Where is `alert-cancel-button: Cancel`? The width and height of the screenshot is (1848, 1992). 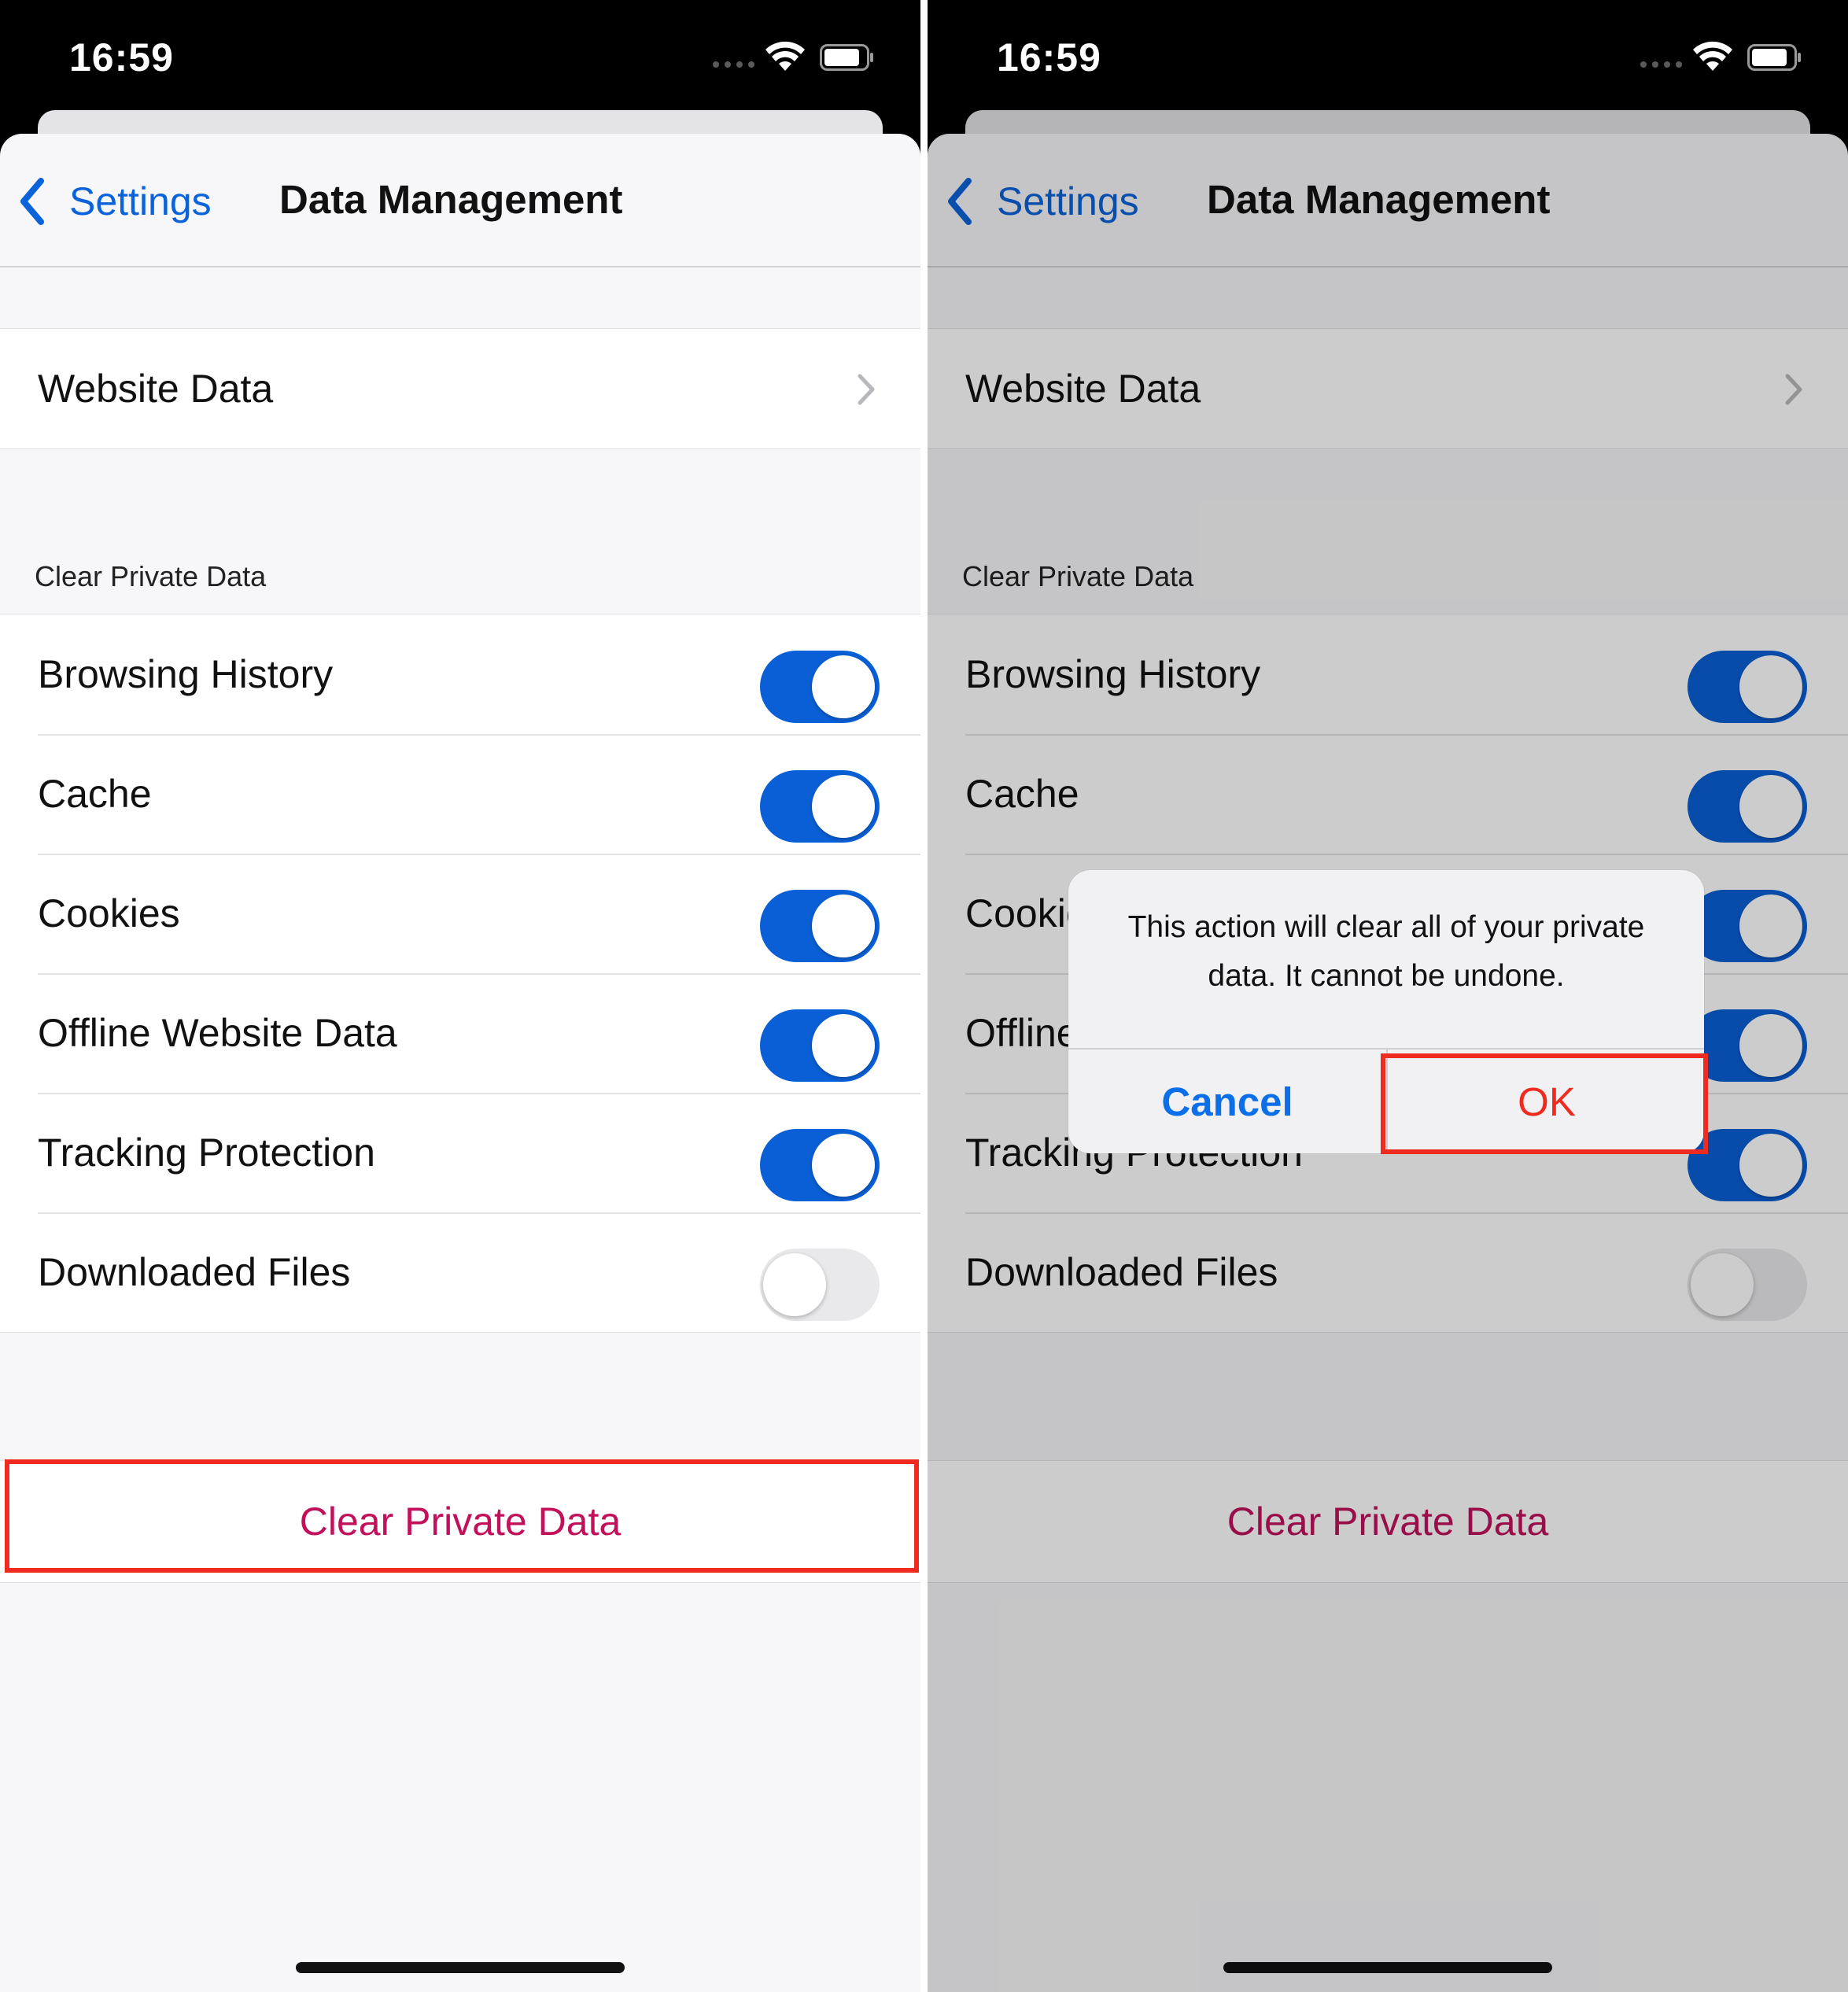
alert-cancel-button: Cancel is located at coordinates (1227, 1101).